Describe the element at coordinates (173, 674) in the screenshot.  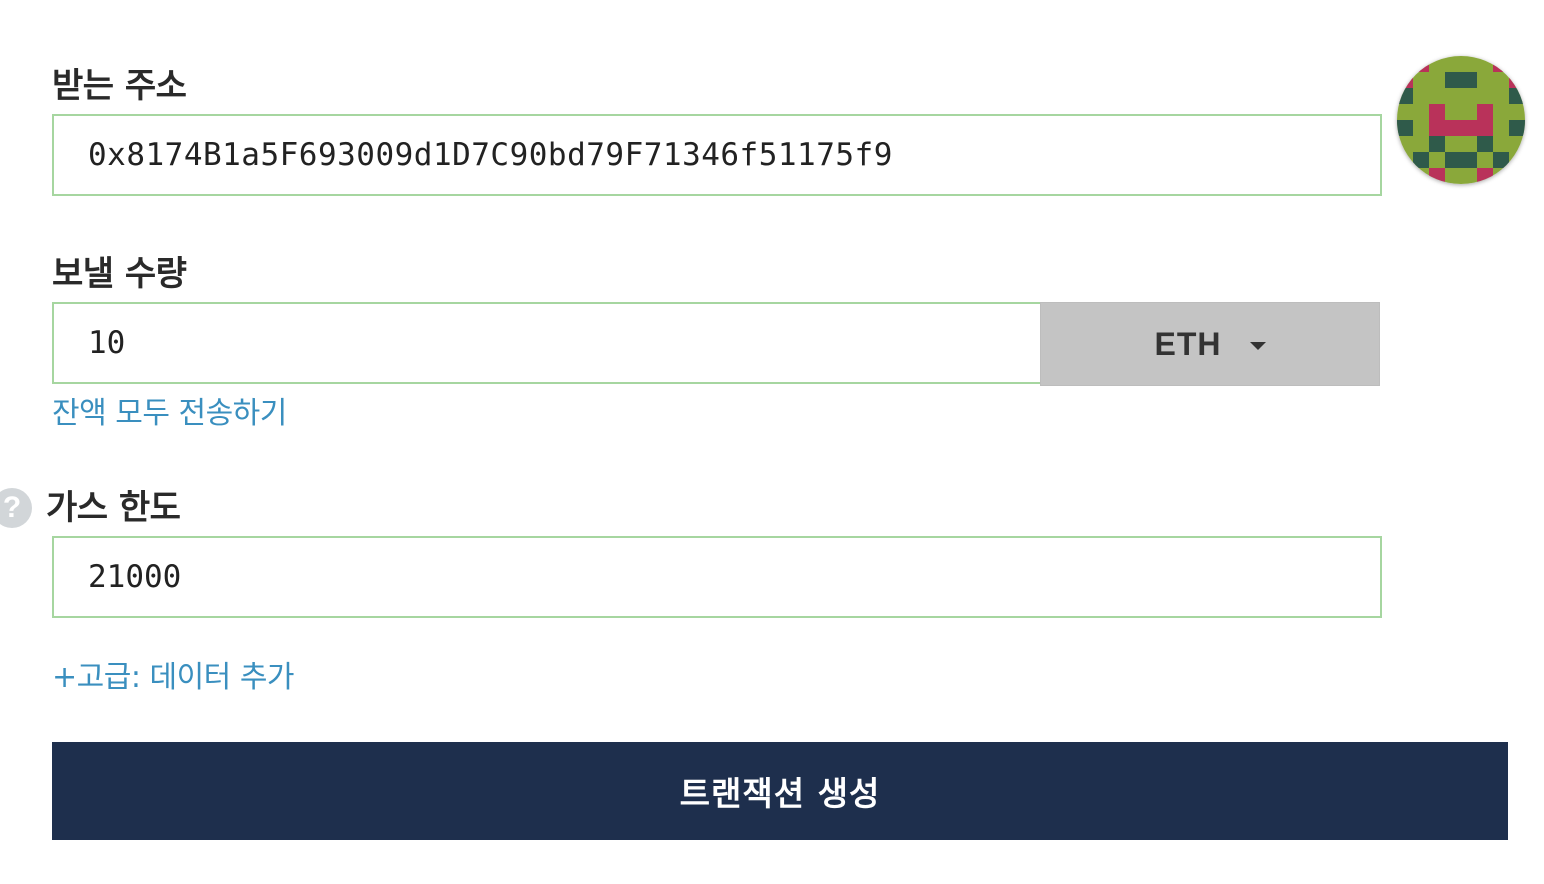
I see `advanced-add-data-link: +고급: 데이터 추가` at that location.